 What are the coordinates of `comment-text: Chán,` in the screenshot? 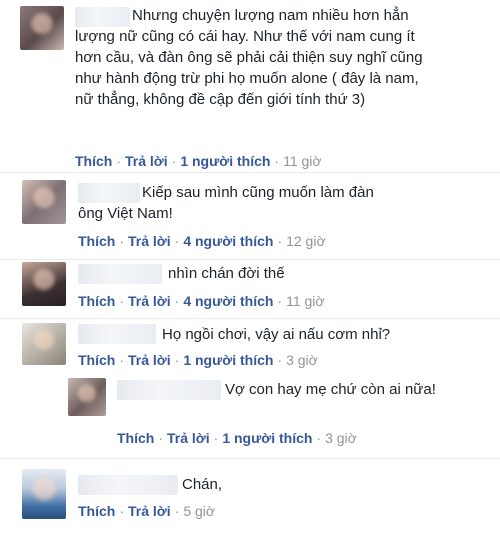 It's located at (202, 484).